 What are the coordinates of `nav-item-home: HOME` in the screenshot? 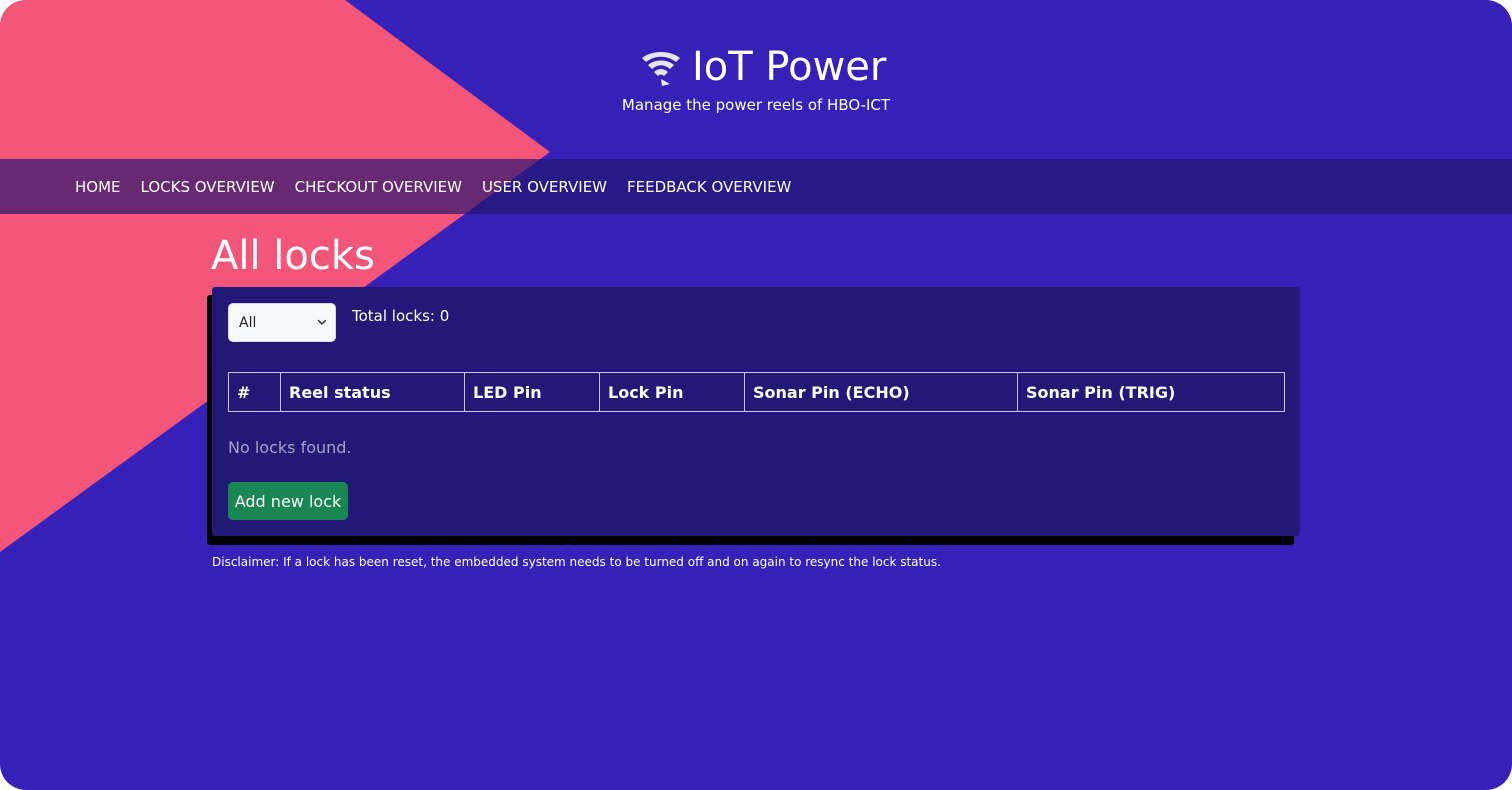 It's located at (98, 187).